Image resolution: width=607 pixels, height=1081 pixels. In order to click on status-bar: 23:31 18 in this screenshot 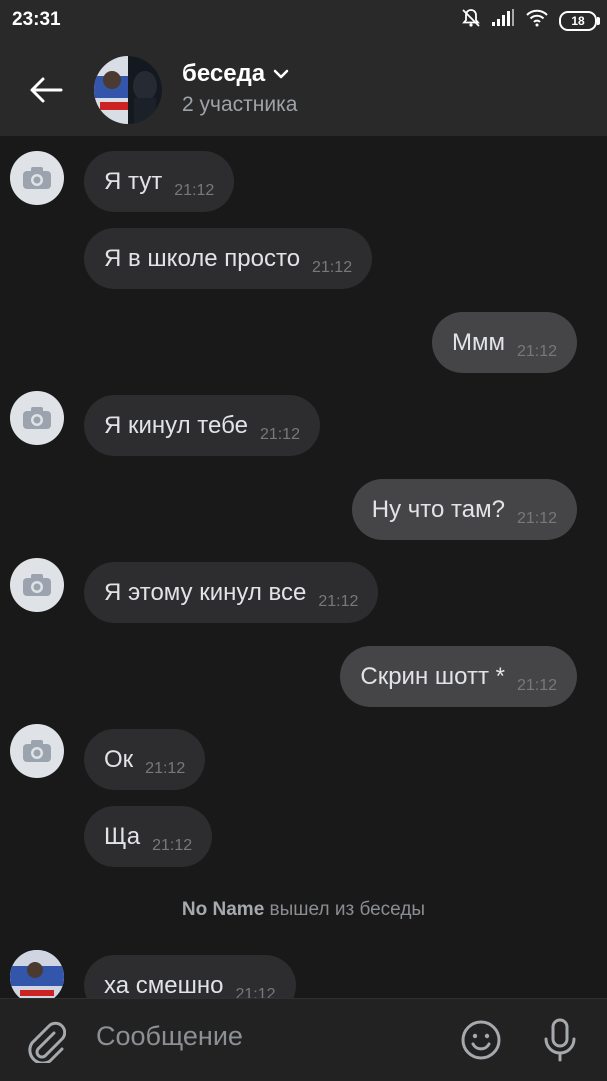, I will do `click(303, 21)`.